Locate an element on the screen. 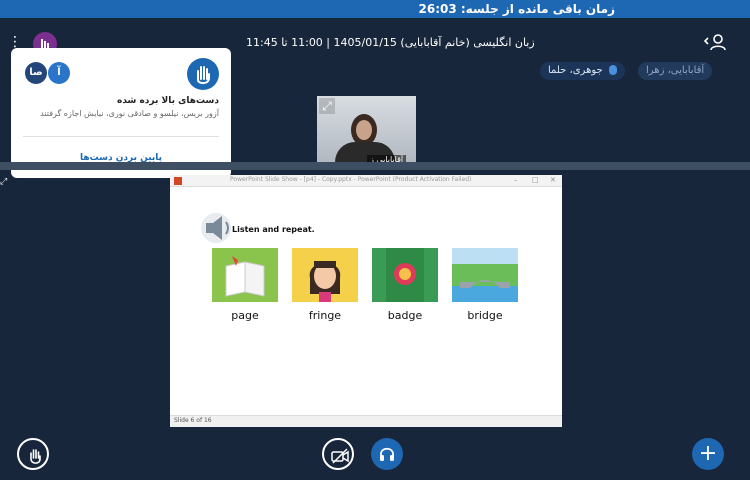  popup-divider is located at coordinates (121, 136).